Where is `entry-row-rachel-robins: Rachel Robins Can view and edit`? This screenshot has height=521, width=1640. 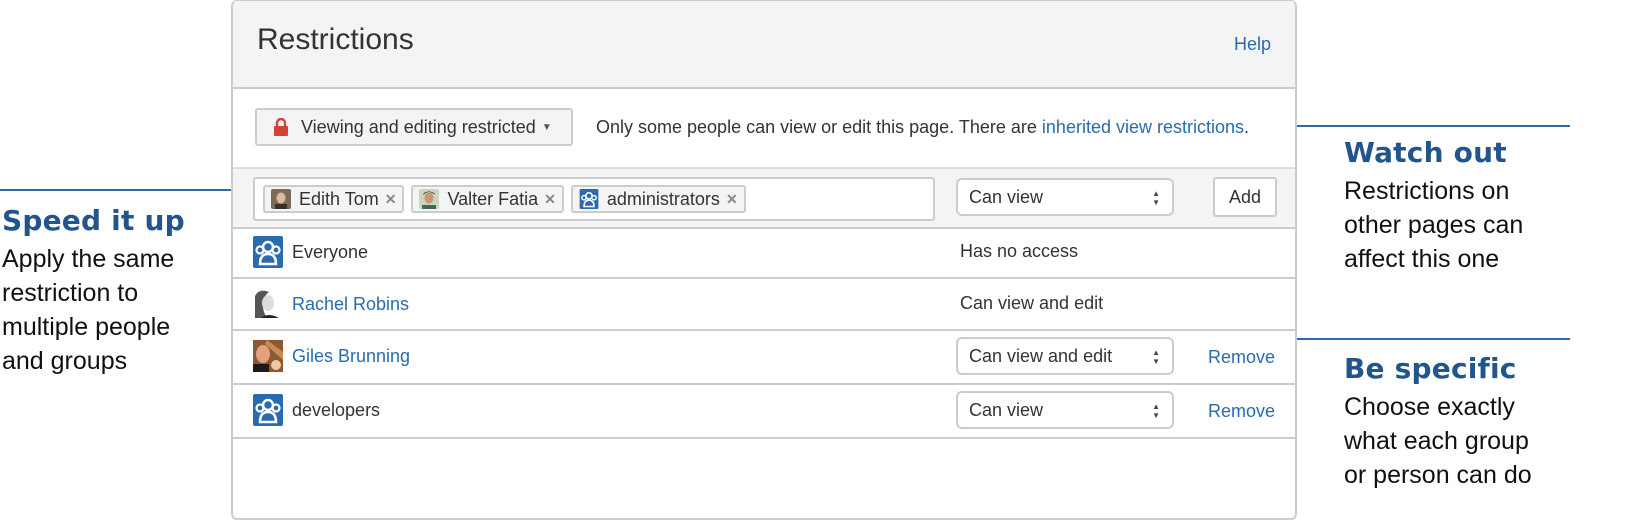
entry-row-rachel-robins: Rachel Robins Can view and edit is located at coordinates (764, 305).